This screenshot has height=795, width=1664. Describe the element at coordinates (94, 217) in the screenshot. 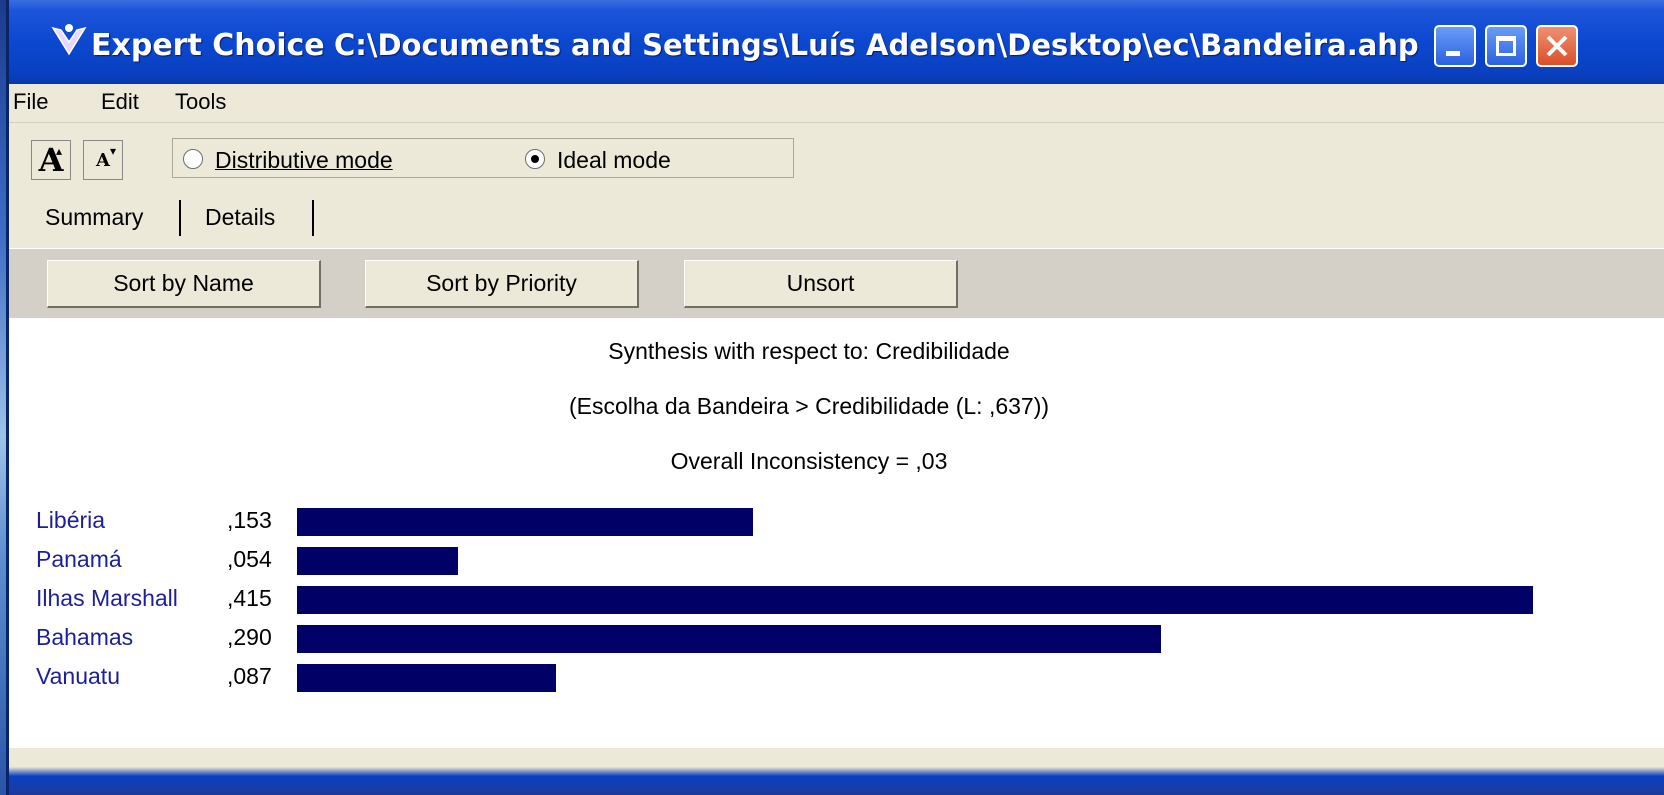

I see `tab-summary: Summary` at that location.